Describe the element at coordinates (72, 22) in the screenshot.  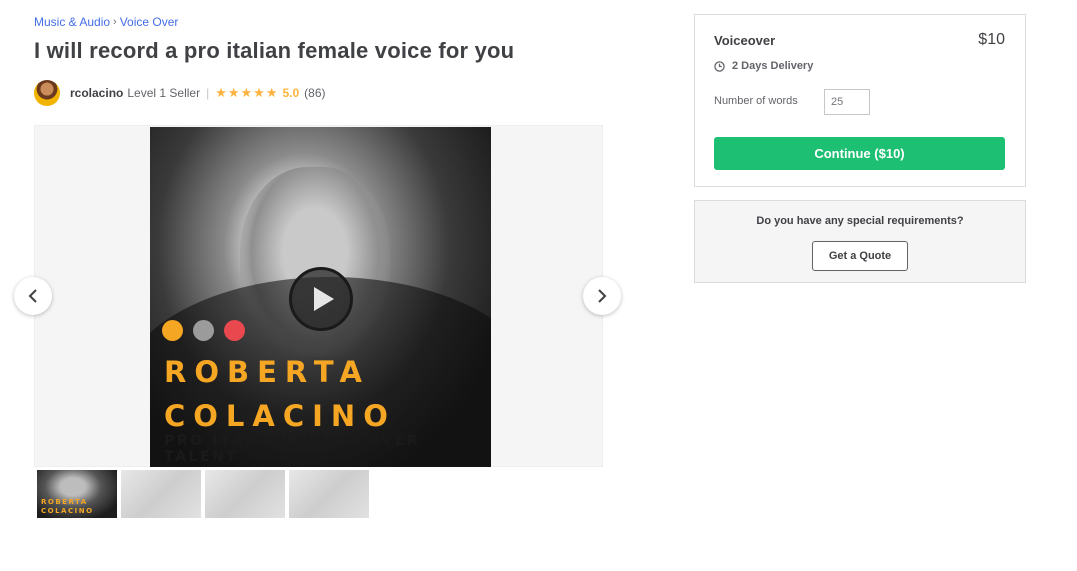
I see `breadcrumb-category-link: Music & Audio` at that location.